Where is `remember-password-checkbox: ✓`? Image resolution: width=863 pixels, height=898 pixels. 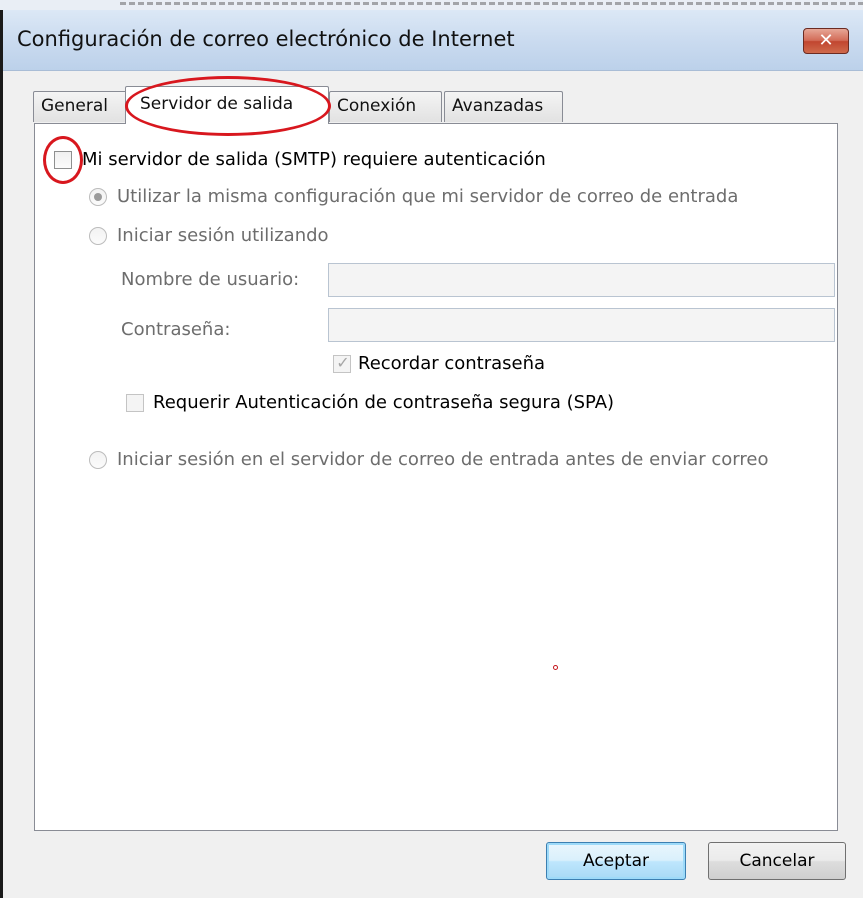
remember-password-checkbox: ✓ is located at coordinates (342, 363).